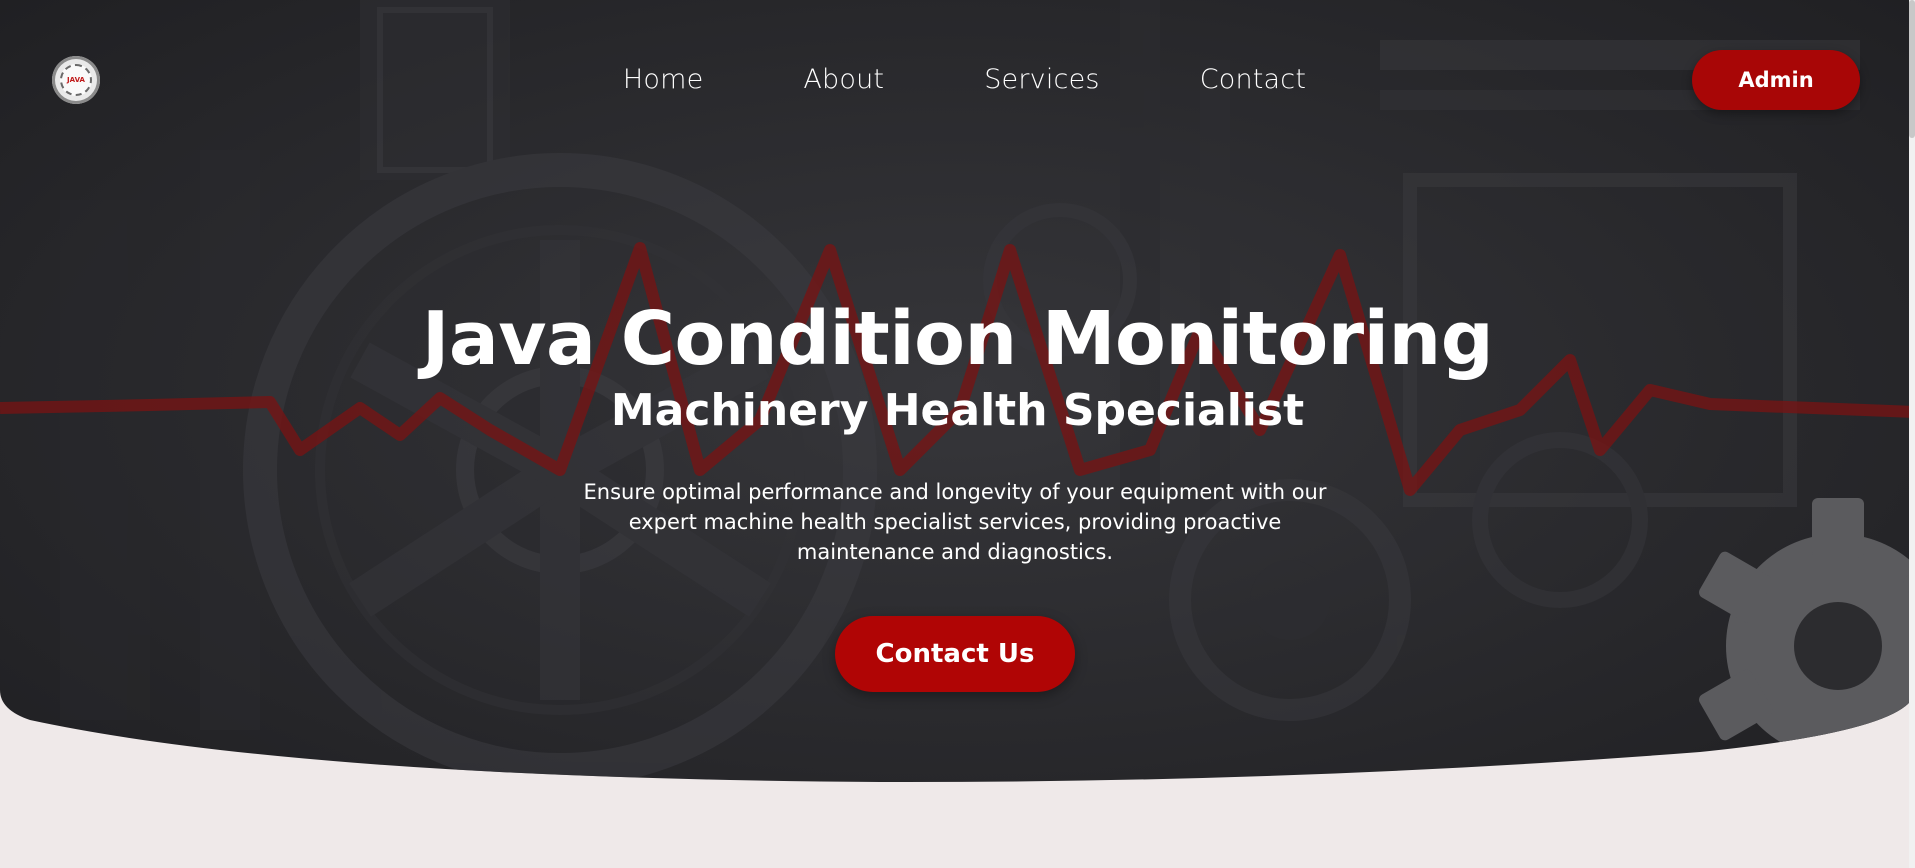 Image resolution: width=1915 pixels, height=868 pixels. What do you see at coordinates (843, 80) in the screenshot?
I see `nav-link-about: About` at bounding box center [843, 80].